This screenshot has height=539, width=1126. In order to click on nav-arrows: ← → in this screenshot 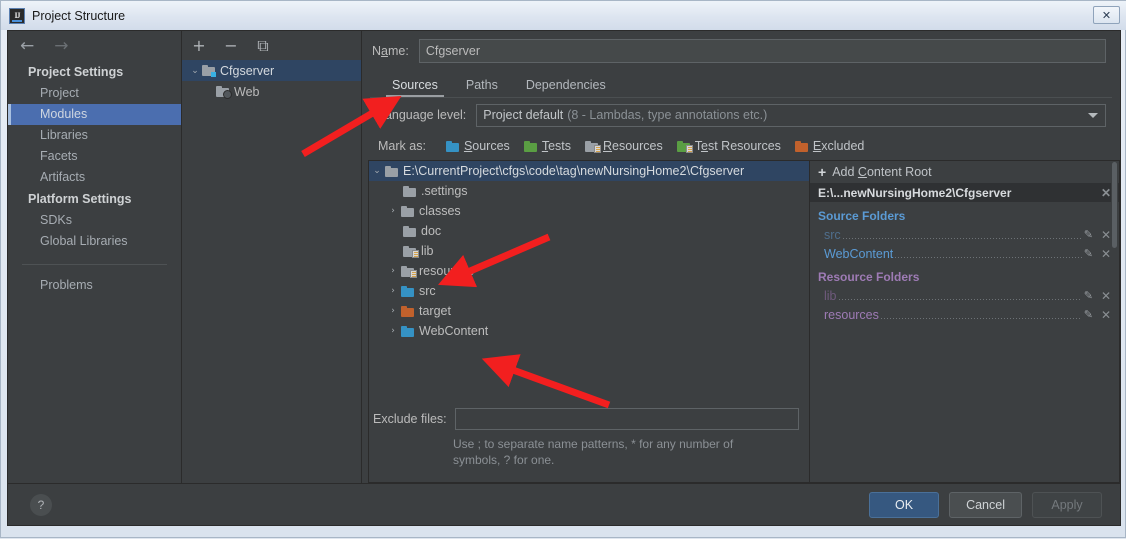, I will do `click(94, 46)`.